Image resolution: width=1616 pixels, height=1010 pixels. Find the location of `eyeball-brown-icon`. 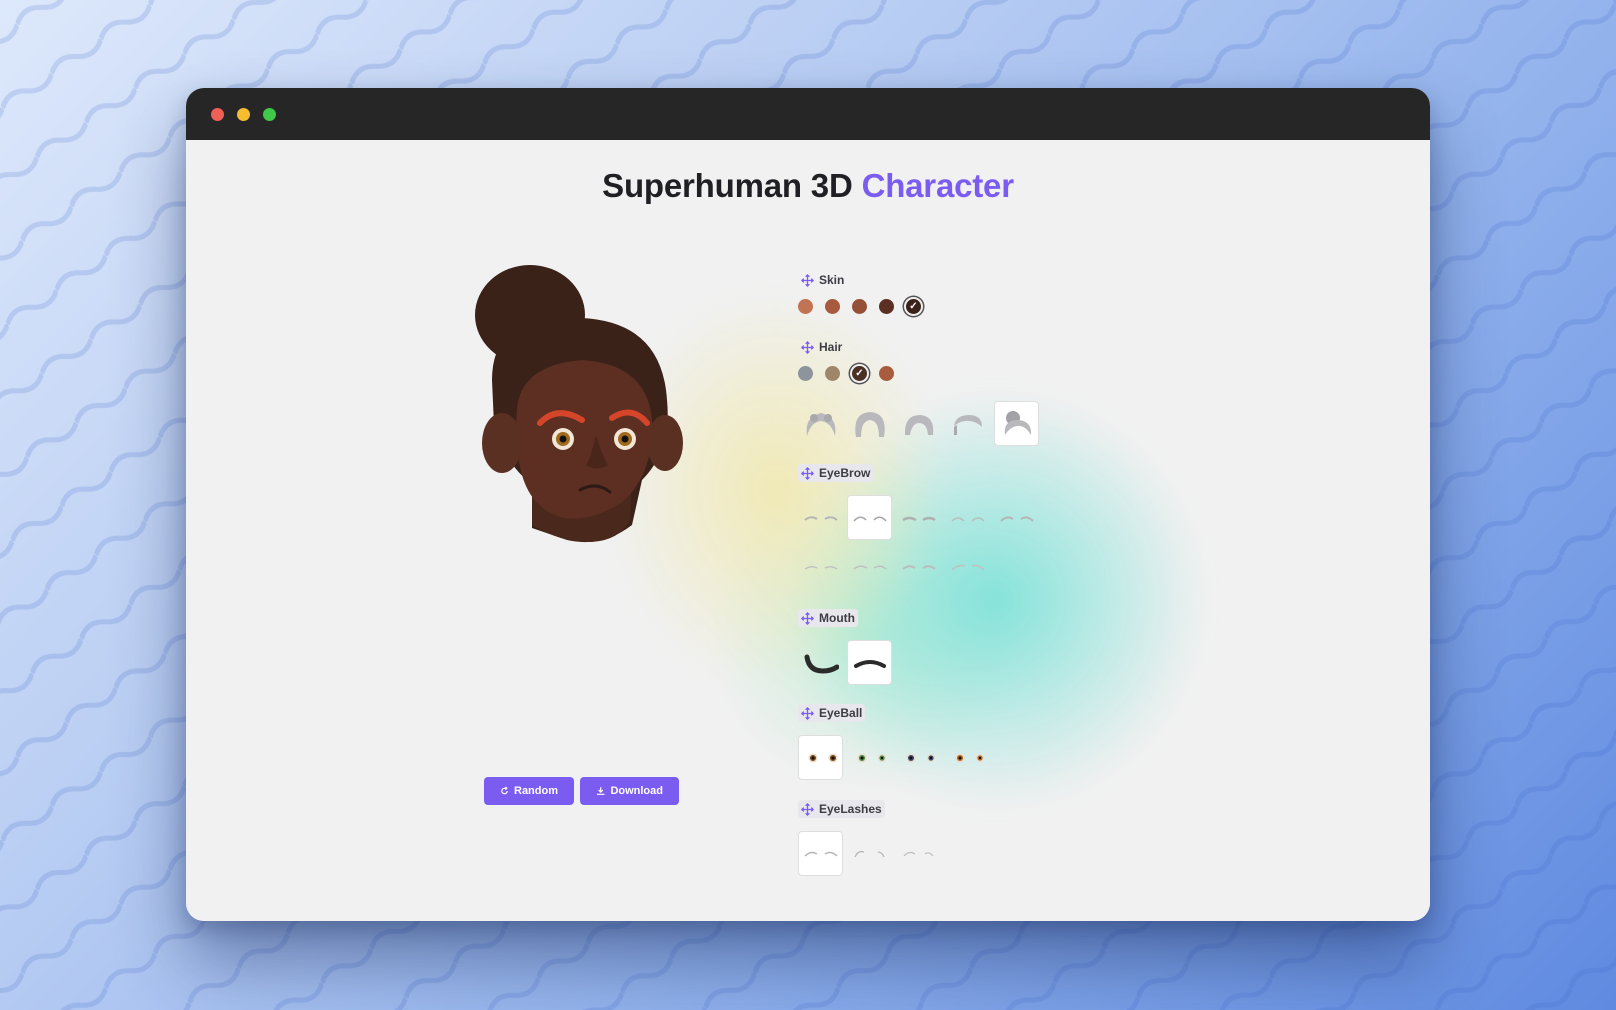

eyeball-brown-icon is located at coordinates (822, 757).